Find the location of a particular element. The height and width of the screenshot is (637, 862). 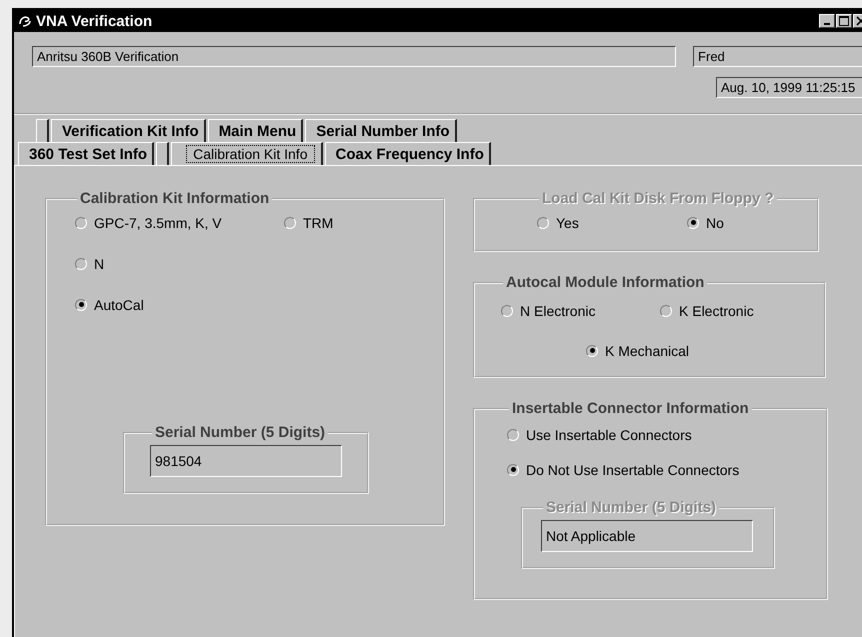

tab: Main Menu is located at coordinates (256, 130).